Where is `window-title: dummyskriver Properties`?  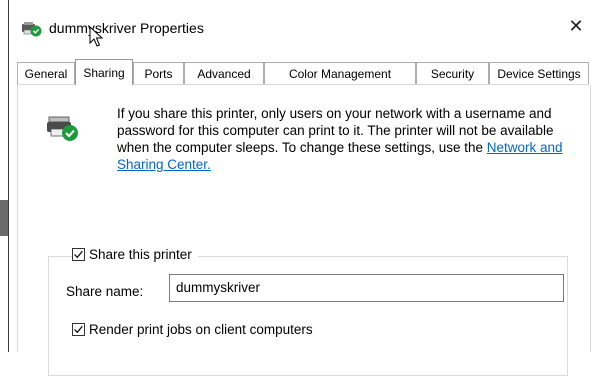
window-title: dummyskriver Properties is located at coordinates (126, 28).